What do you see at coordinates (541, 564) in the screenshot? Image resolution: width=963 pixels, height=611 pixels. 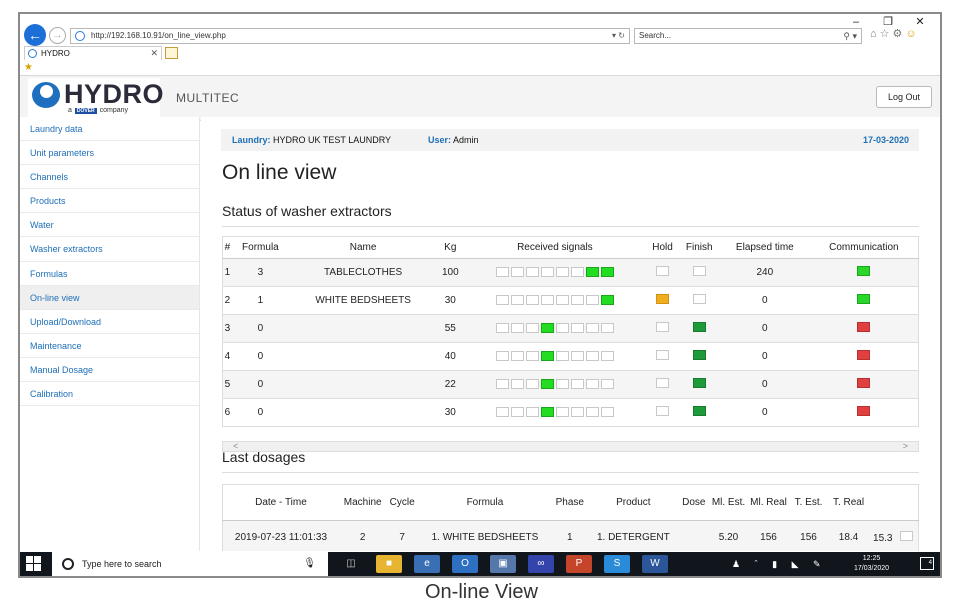 I see `infinity-app-icon: ∞` at bounding box center [541, 564].